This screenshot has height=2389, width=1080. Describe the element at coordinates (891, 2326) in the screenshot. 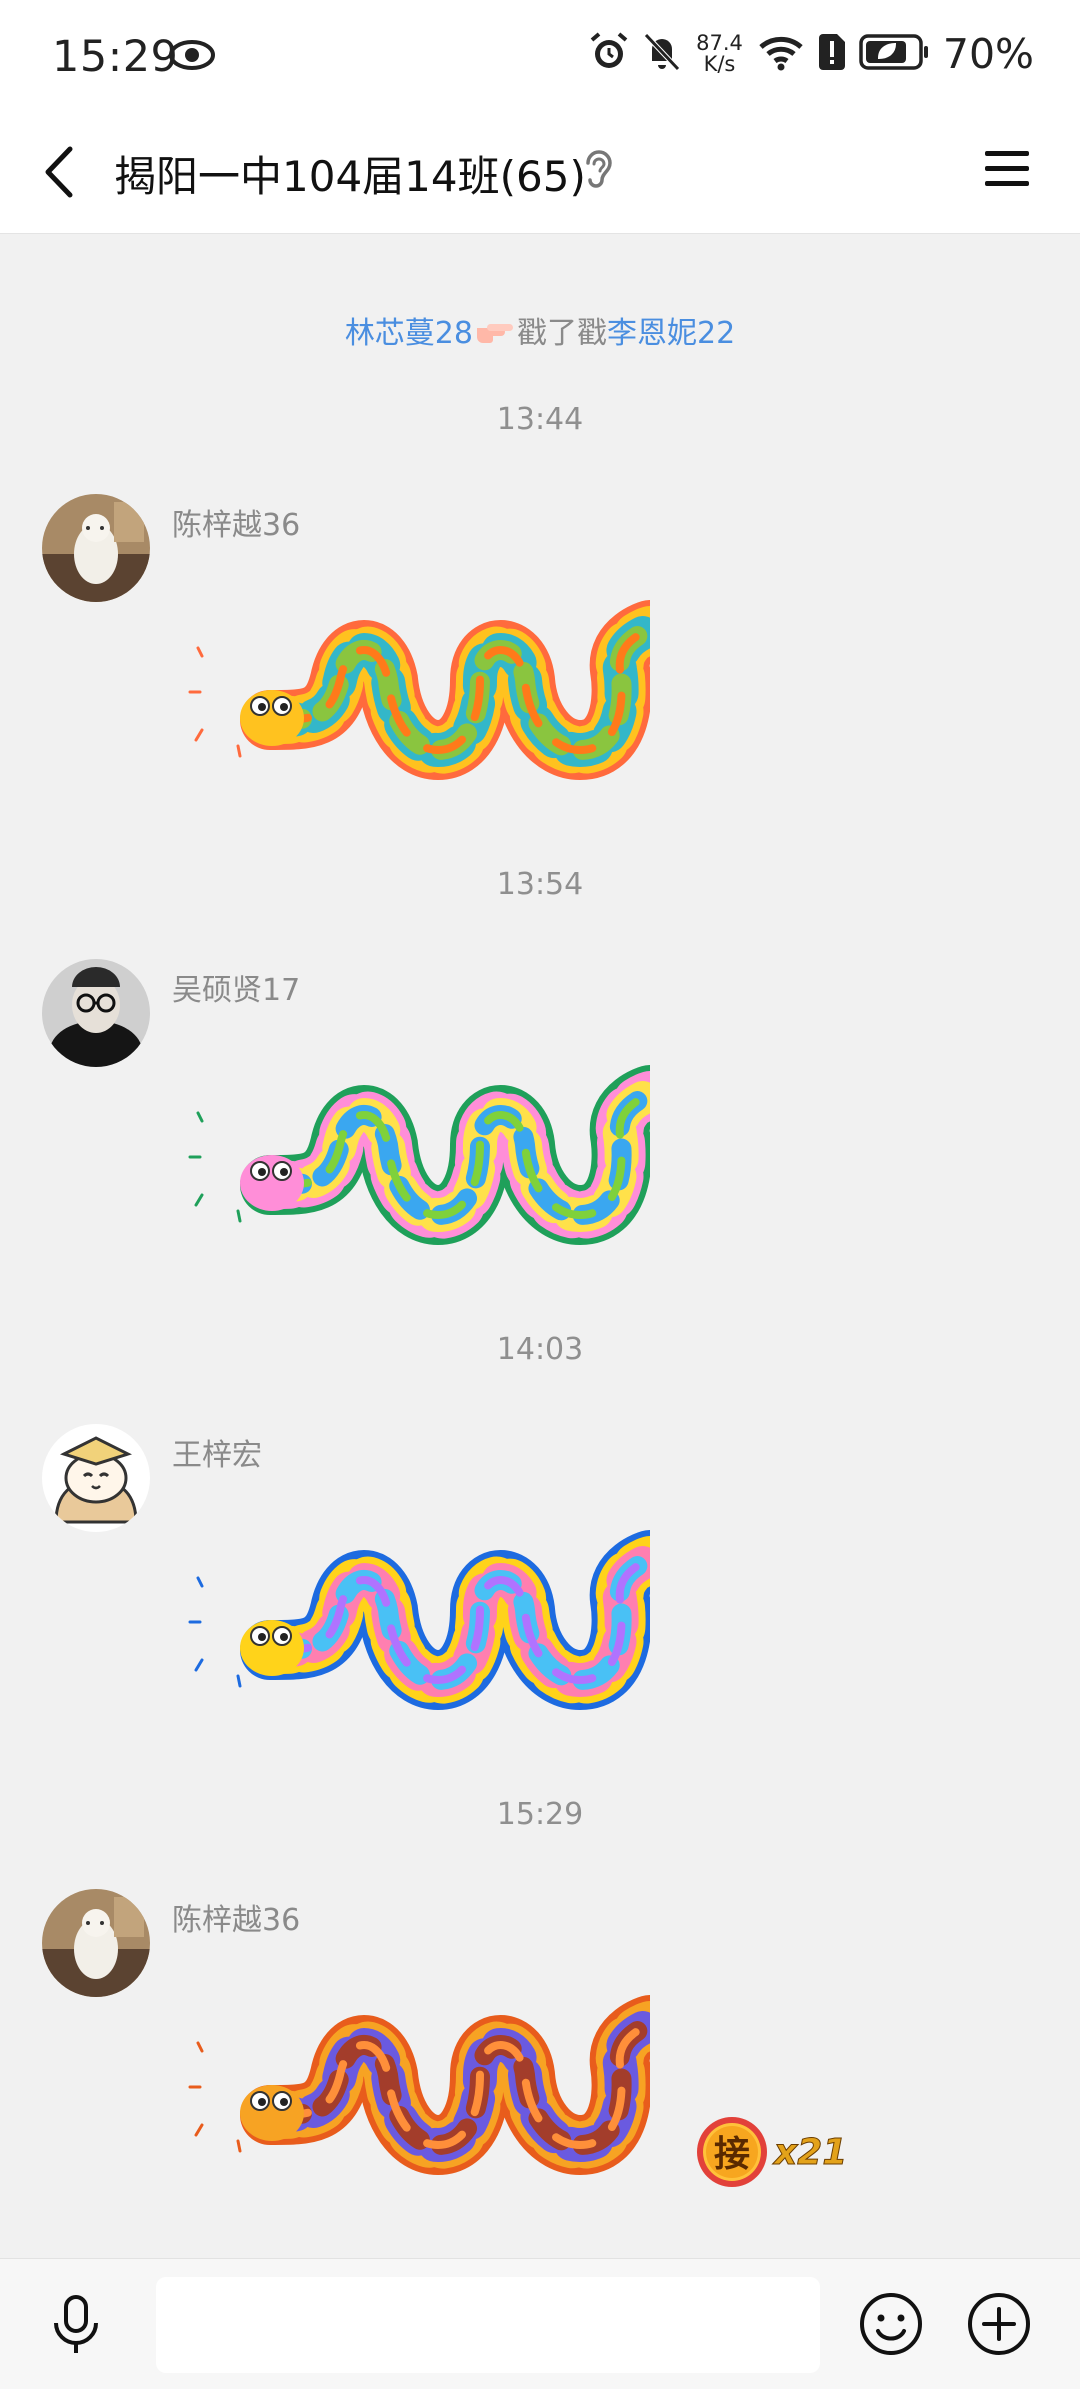

I see `emoji-icon` at that location.